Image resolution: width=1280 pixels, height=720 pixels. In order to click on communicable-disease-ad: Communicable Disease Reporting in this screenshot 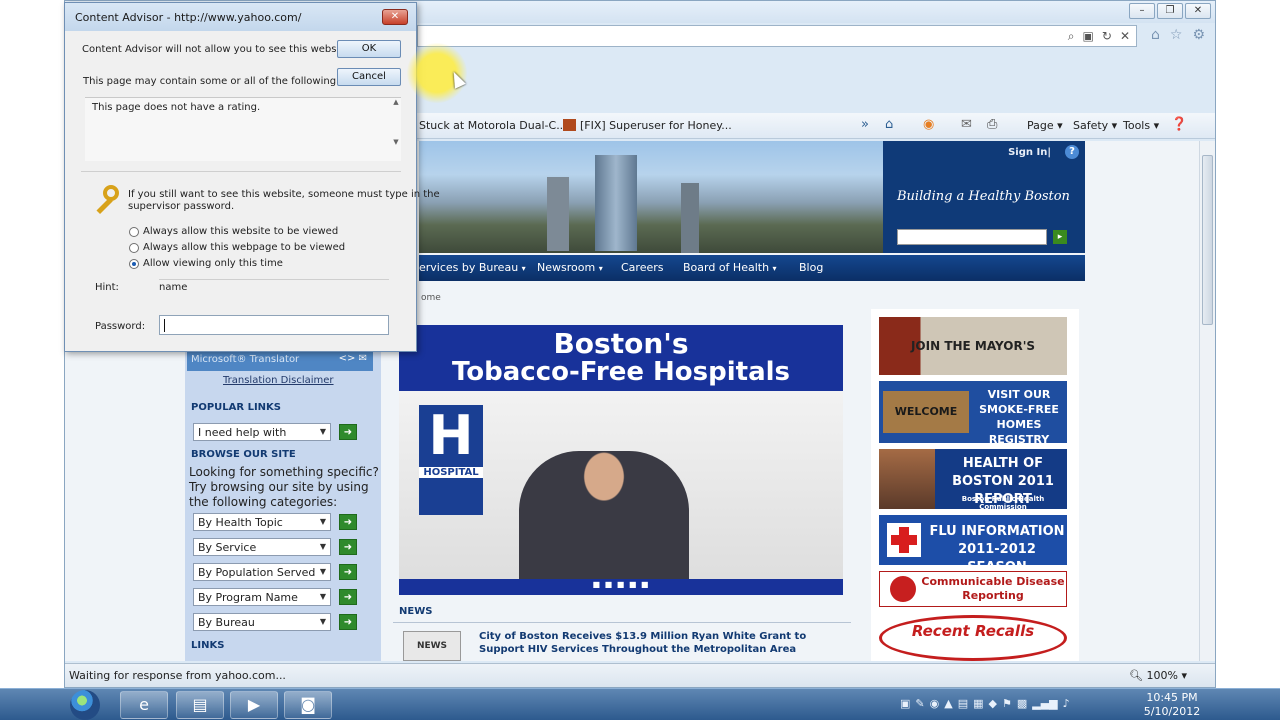, I will do `click(973, 589)`.